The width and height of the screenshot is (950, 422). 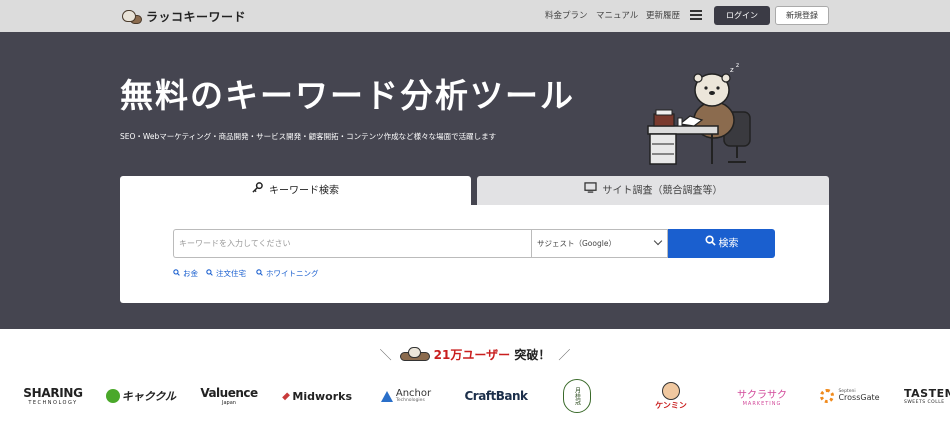 I want to click on client-logo-name: サクラサク, so click(x=762, y=395).